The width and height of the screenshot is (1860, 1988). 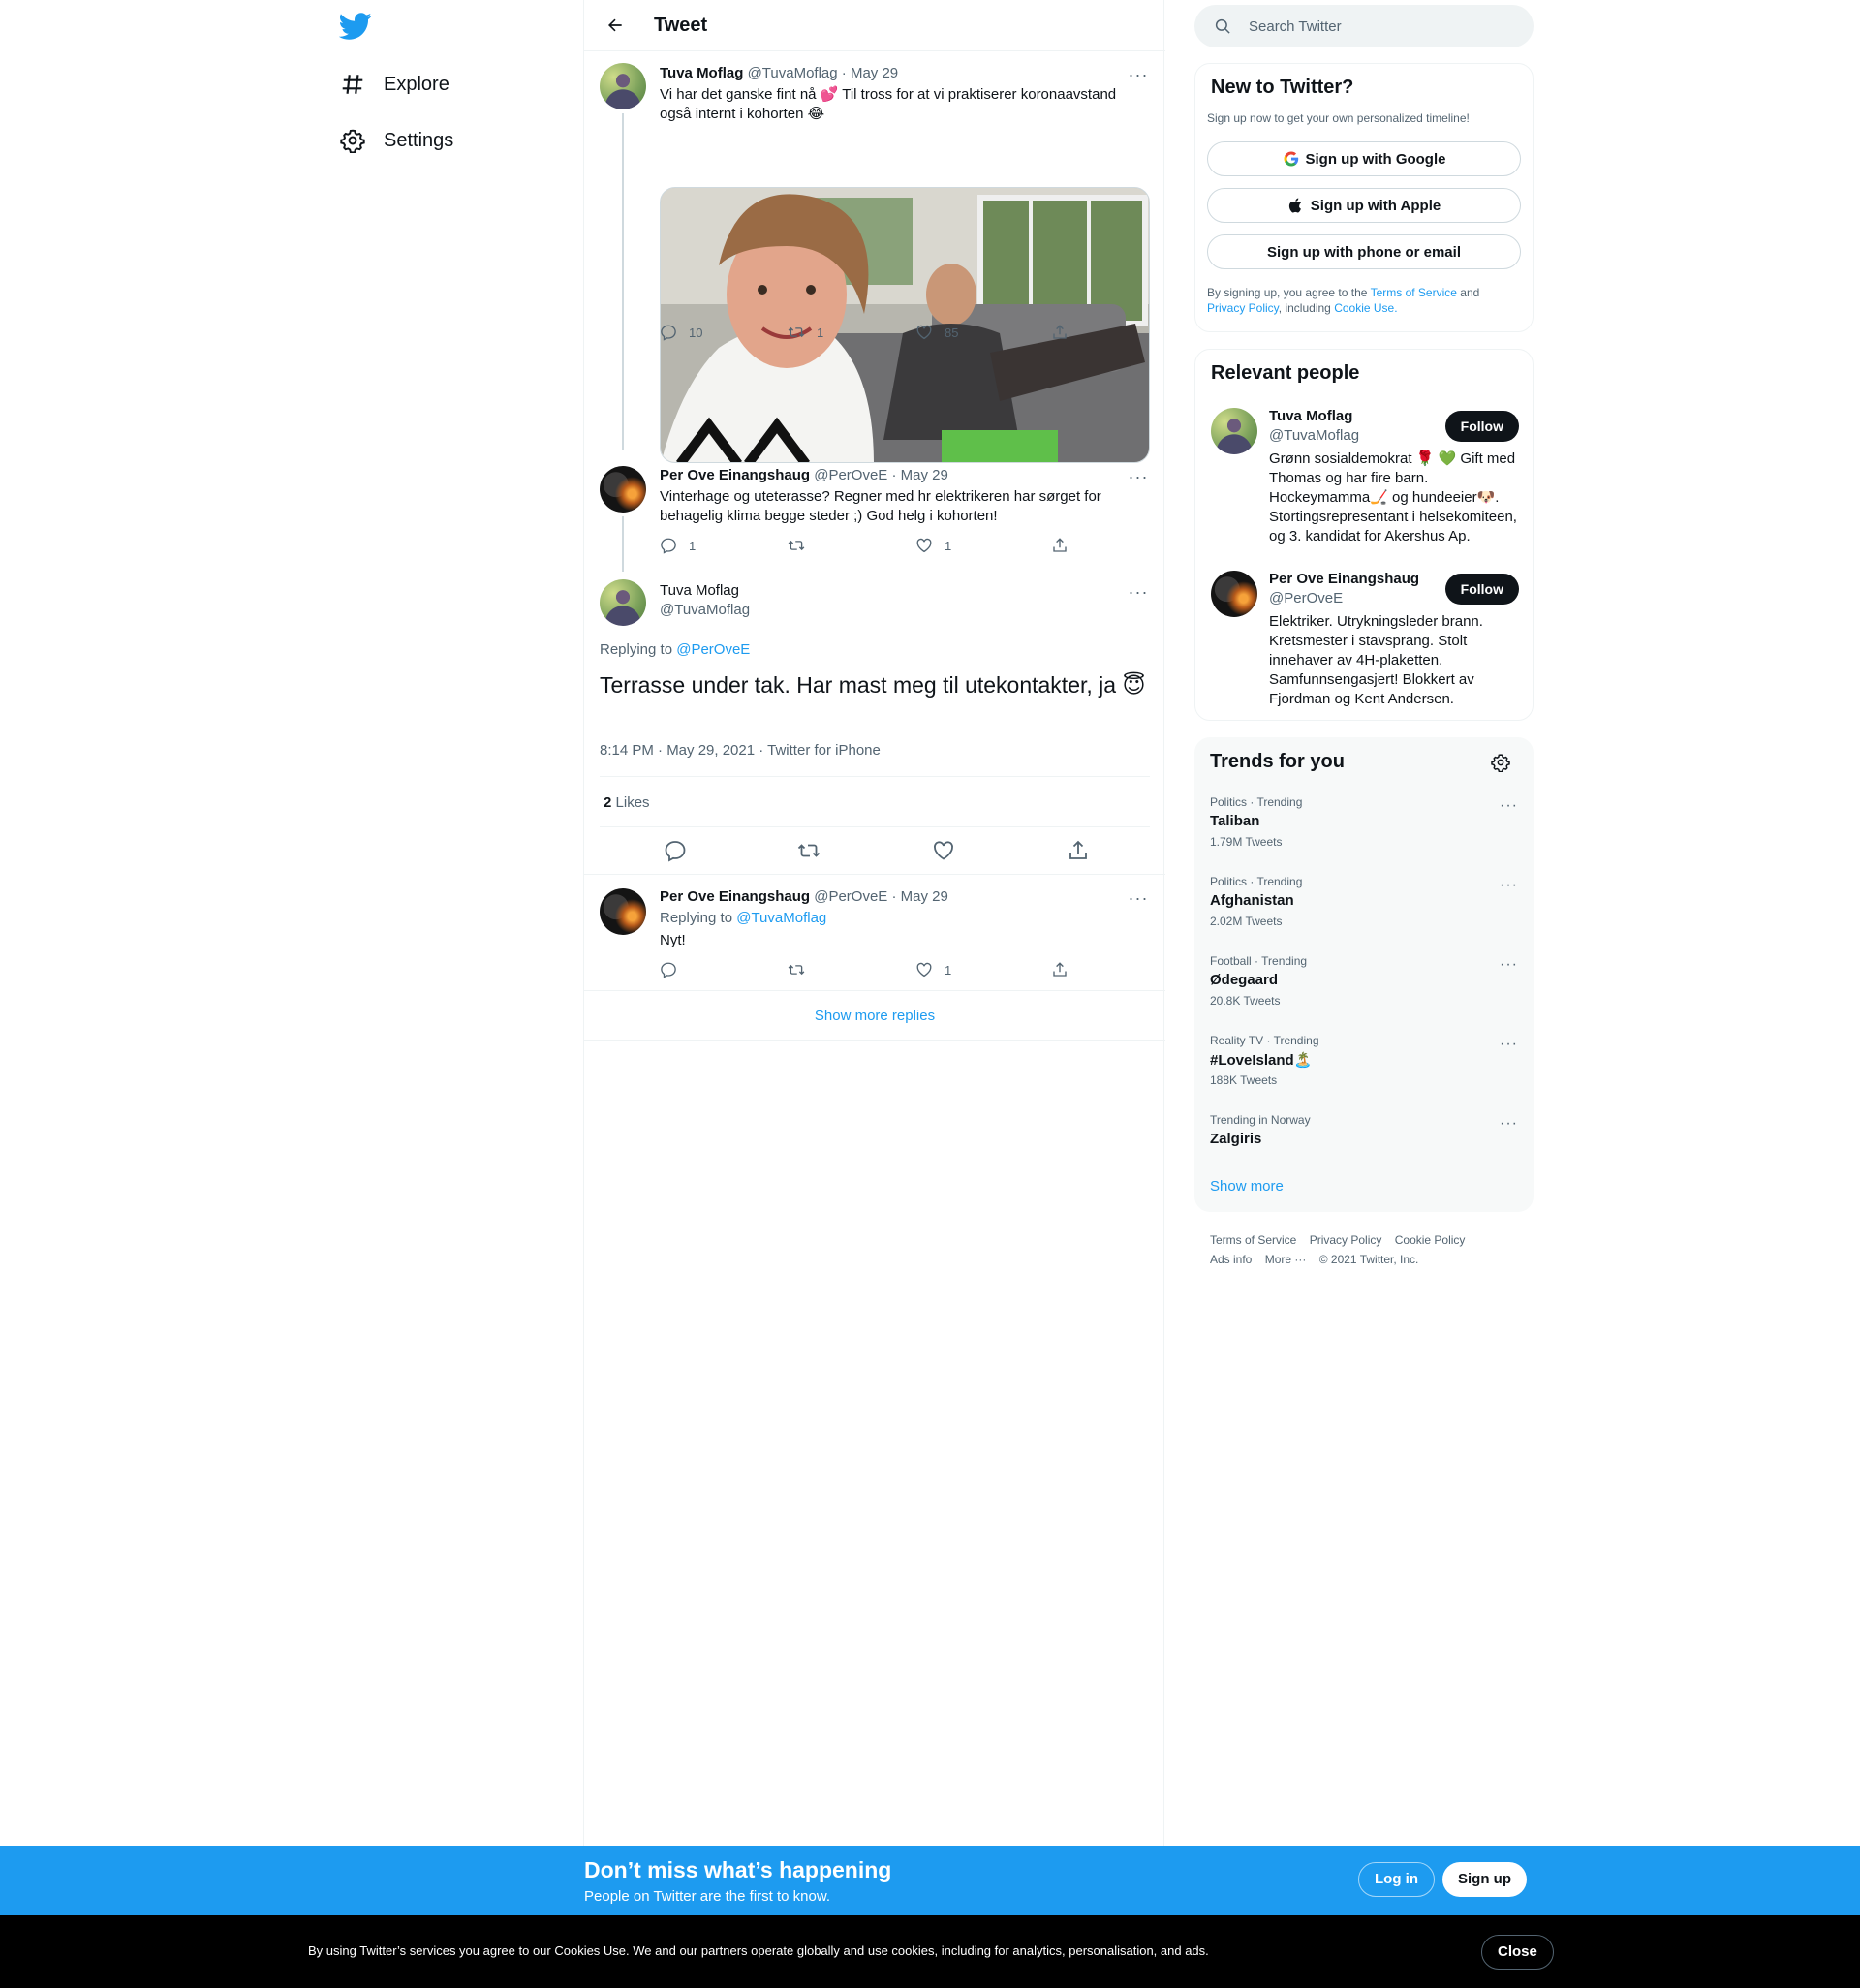 What do you see at coordinates (1364, 251) in the screenshot?
I see `signup-phone-button: Sign up with phone or email` at bounding box center [1364, 251].